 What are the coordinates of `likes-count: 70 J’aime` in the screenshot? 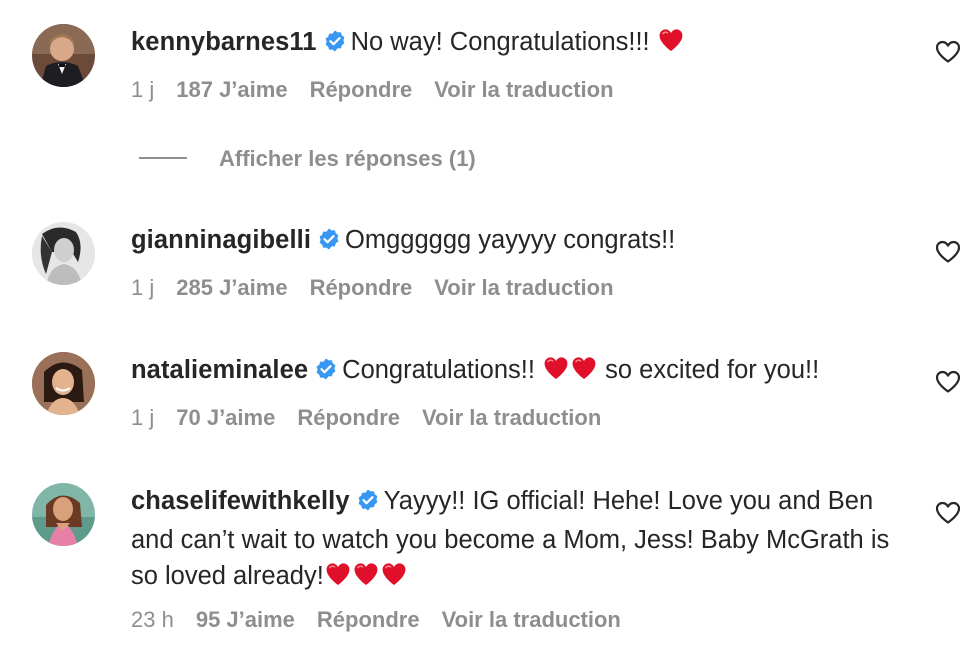 It's located at (225, 417).